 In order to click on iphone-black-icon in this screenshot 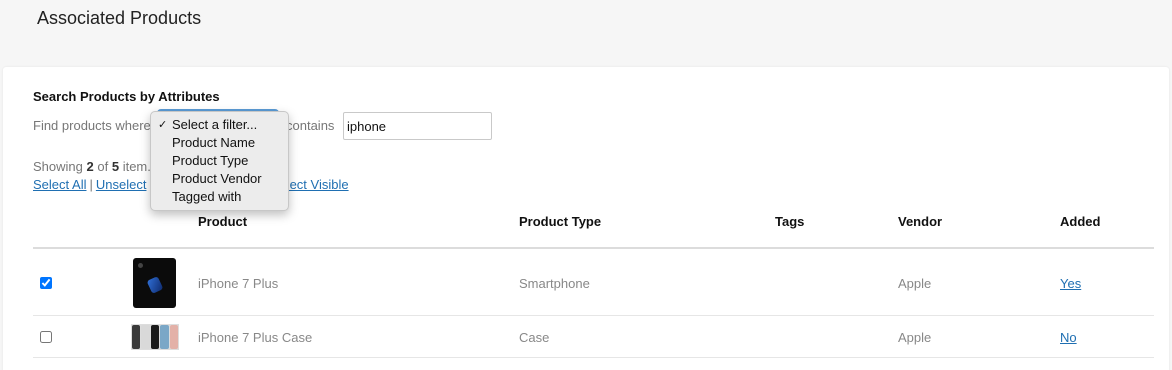, I will do `click(154, 283)`.